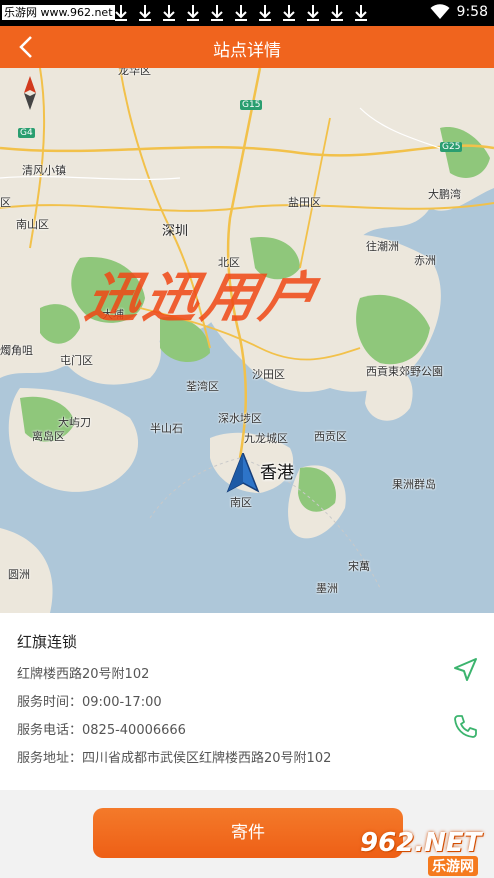 This screenshot has height=878, width=494. I want to click on station-address-short: 红牌楼西路20号附102, so click(83, 674).